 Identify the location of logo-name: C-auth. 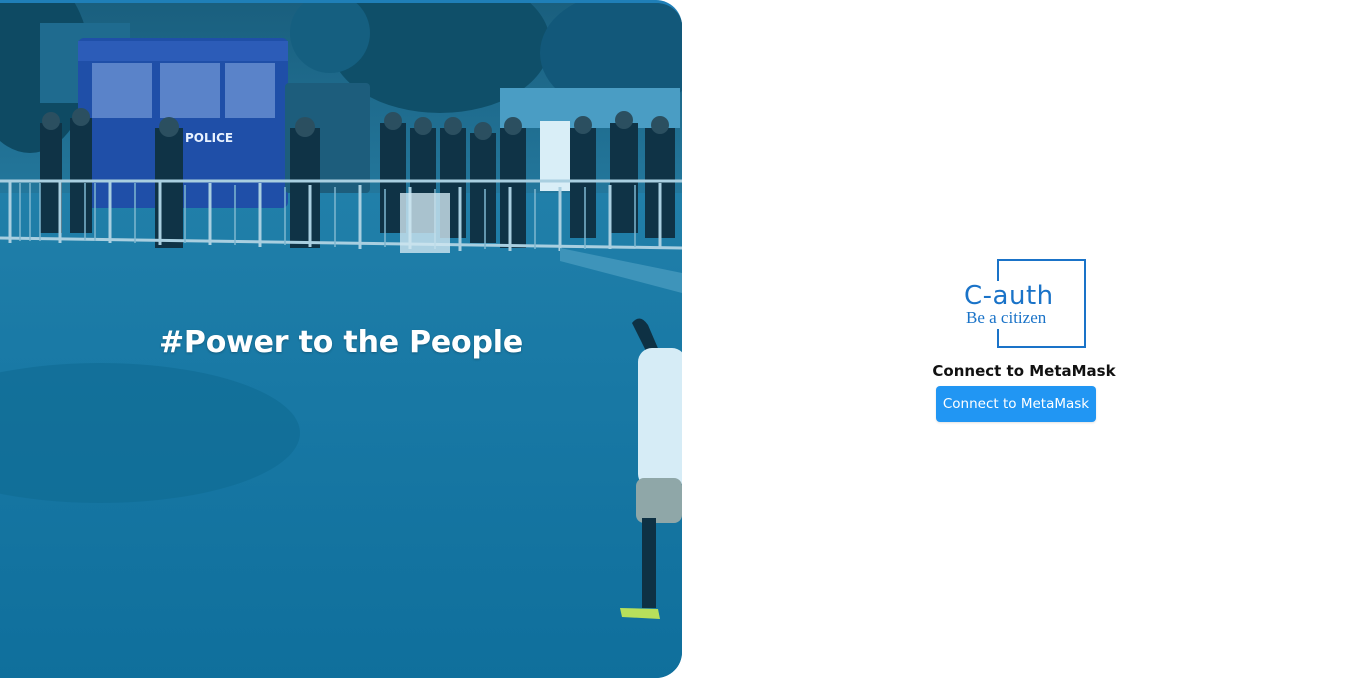
(1009, 296).